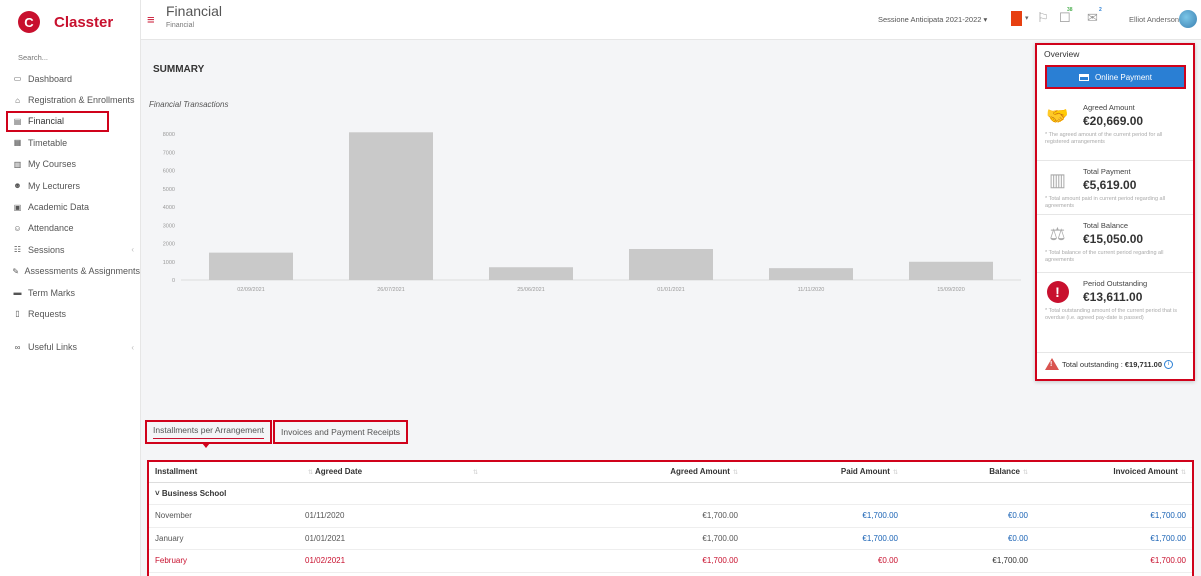  Describe the element at coordinates (70, 292) in the screenshot. I see `sidebar-item-term-marks: ▬ Term Marks` at that location.